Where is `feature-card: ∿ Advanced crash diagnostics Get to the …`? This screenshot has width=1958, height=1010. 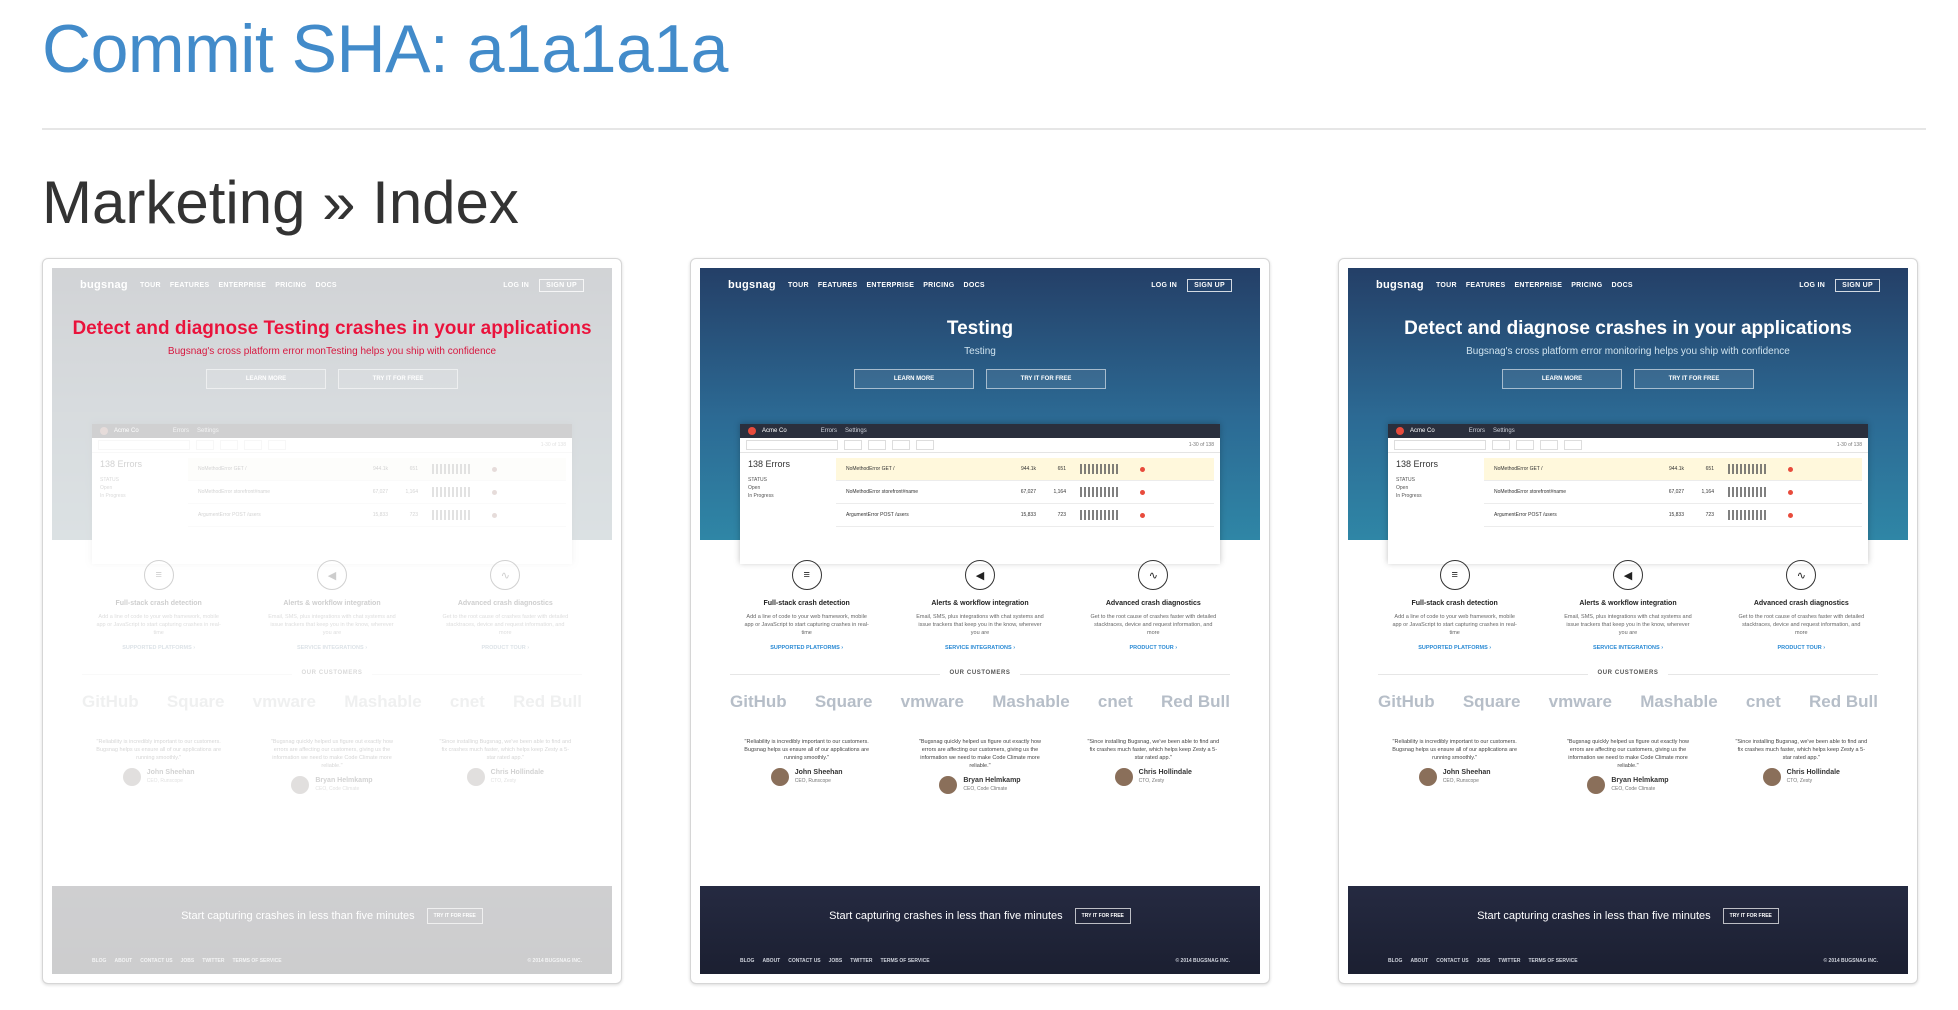 feature-card: ∿ Advanced crash diagnostics Get to the … is located at coordinates (1153, 600).